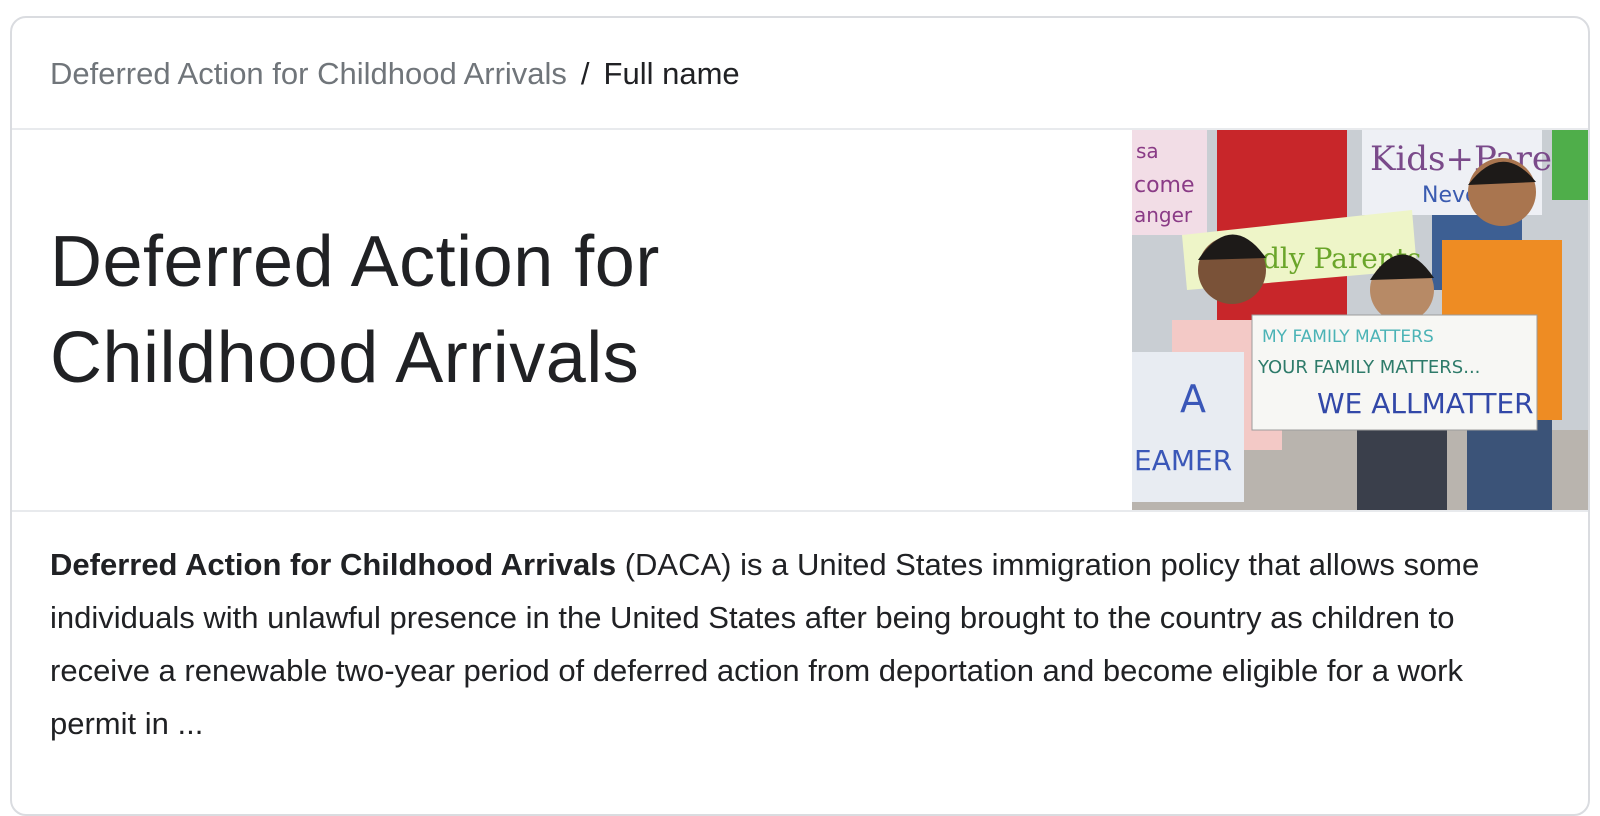 Image resolution: width=1600 pixels, height=816 pixels. Describe the element at coordinates (333, 564) in the screenshot. I see `description-bold-lead: Deferred Action for Childhood Arrivals` at that location.